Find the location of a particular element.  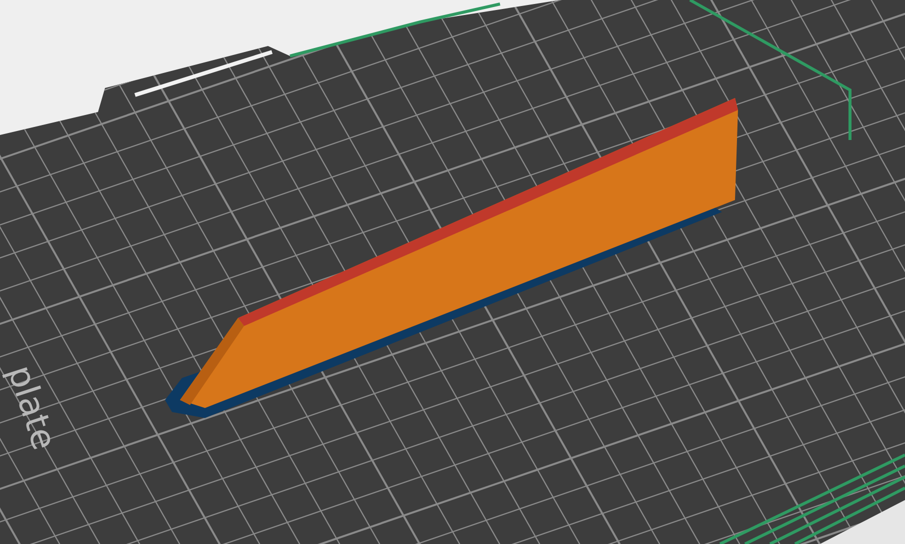

plate-label: plate is located at coordinates (32, 407).